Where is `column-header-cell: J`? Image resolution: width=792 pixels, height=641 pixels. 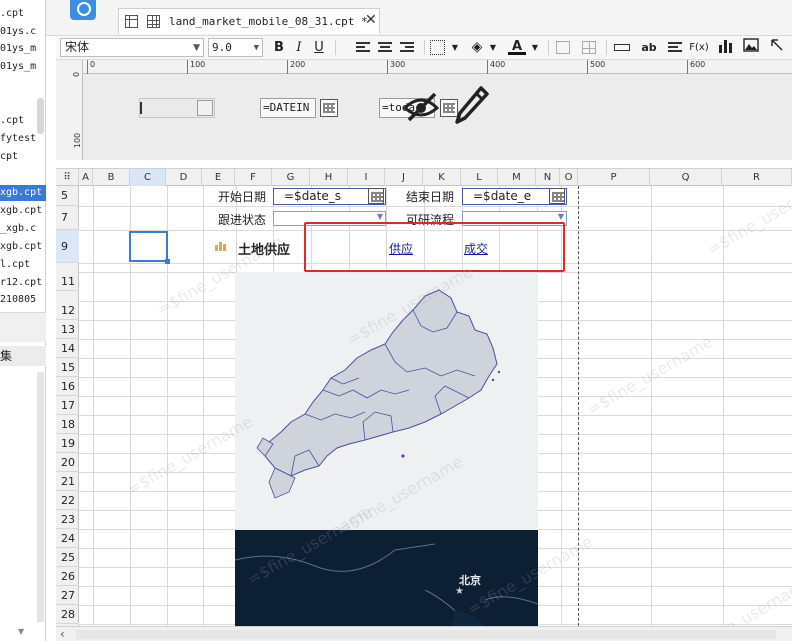
column-header-cell: J is located at coordinates (404, 178).